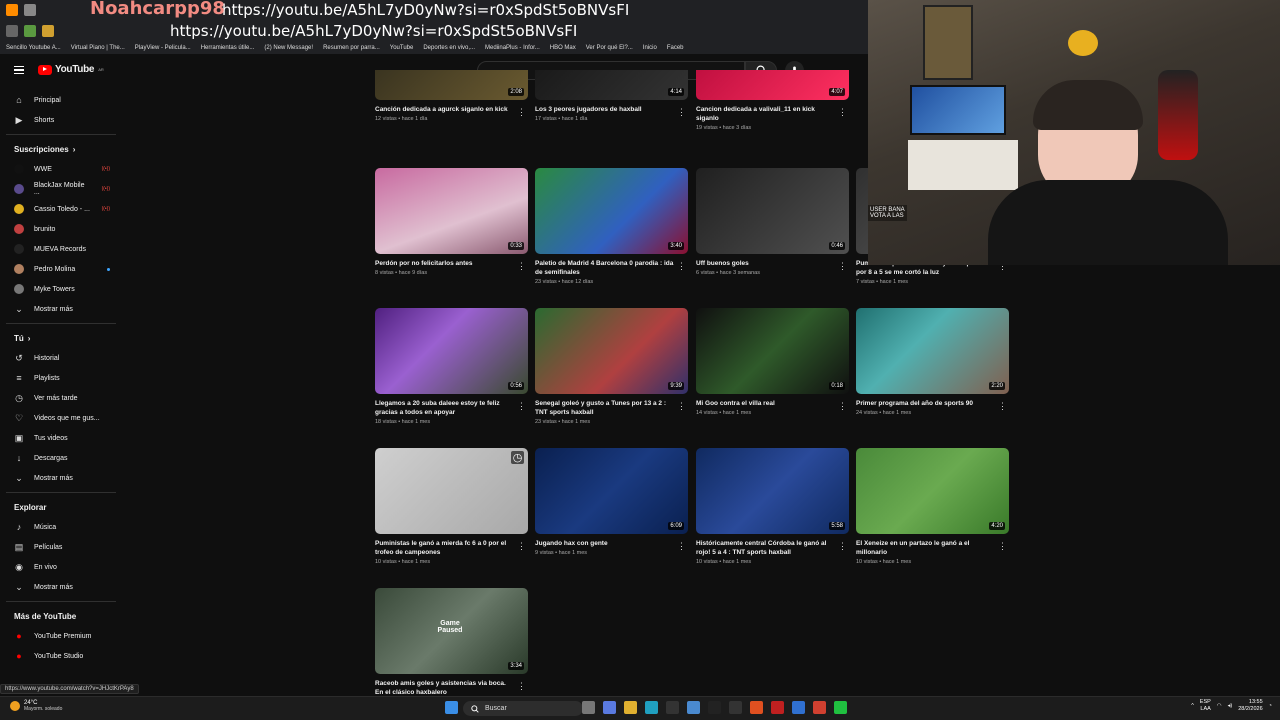 This screenshot has height=720, width=1280. I want to click on bookmark-item: Inicio, so click(650, 48).